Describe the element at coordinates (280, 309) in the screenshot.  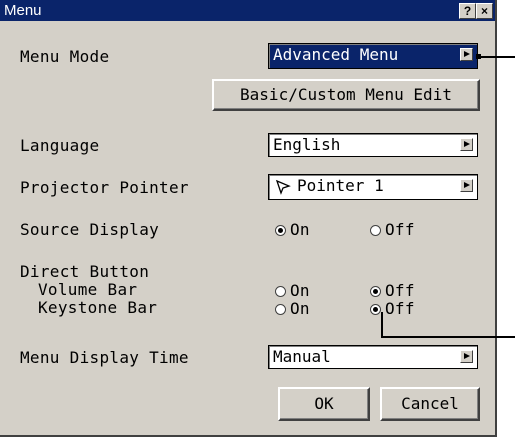
I see `keystone-bar-on-radio` at that location.